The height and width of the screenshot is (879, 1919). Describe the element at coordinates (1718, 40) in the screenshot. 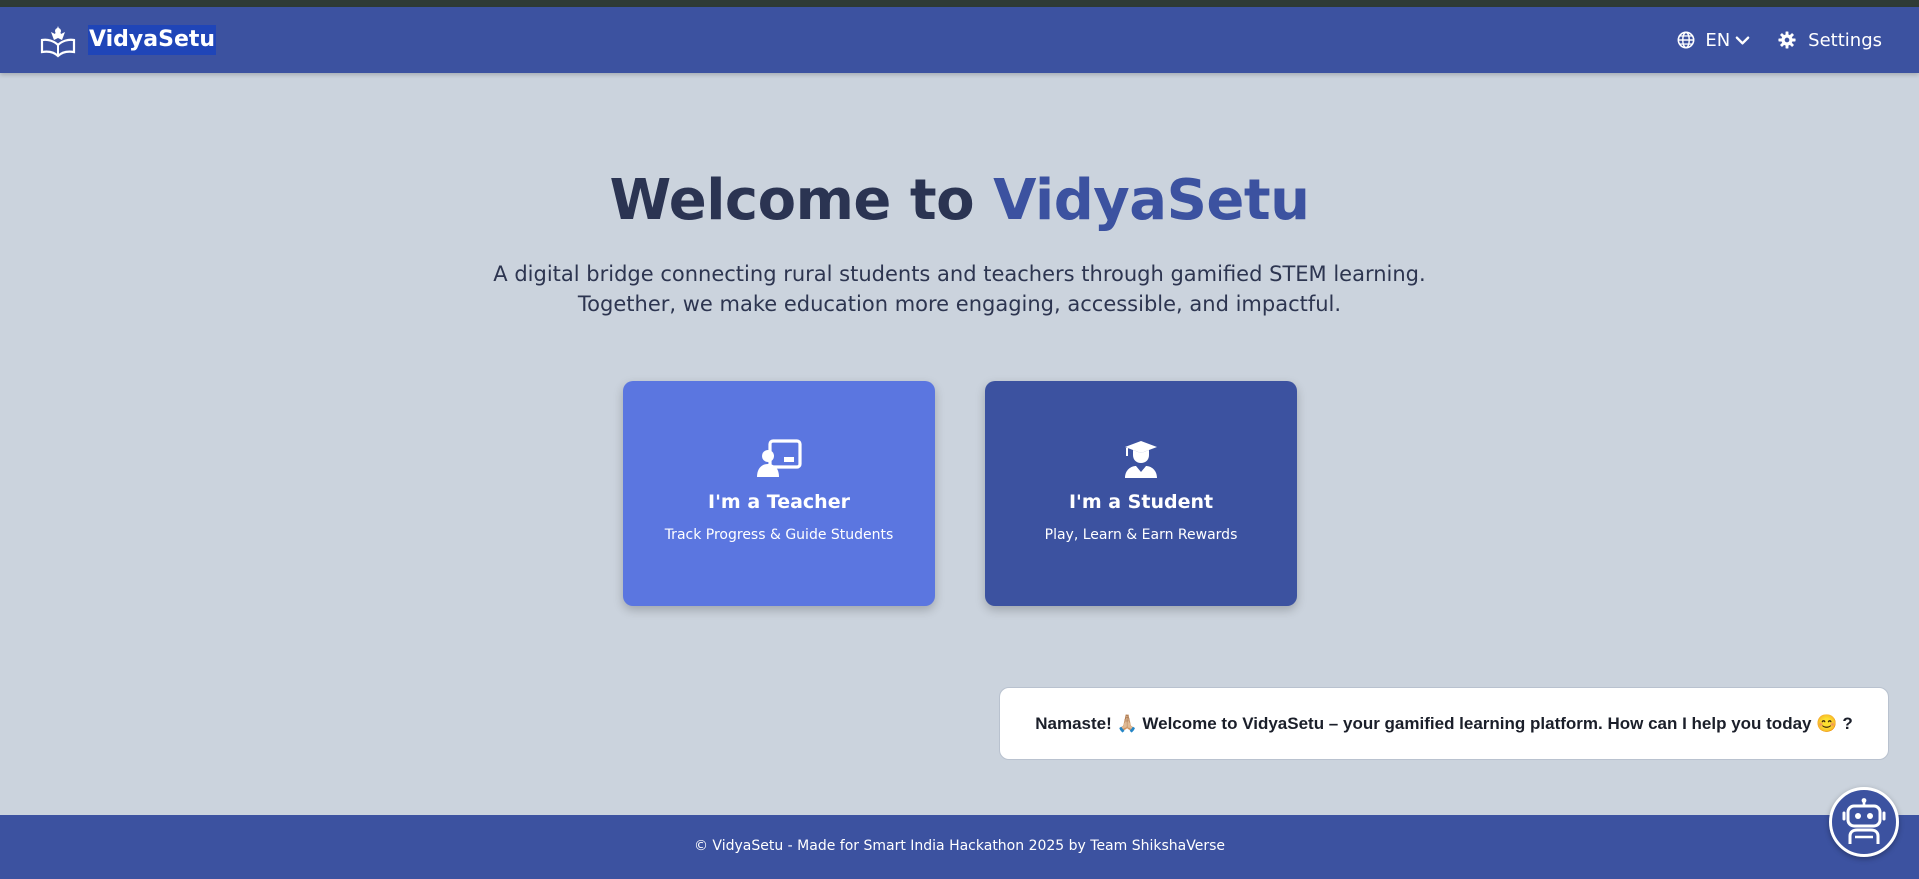

I see `language-code: EN` at that location.